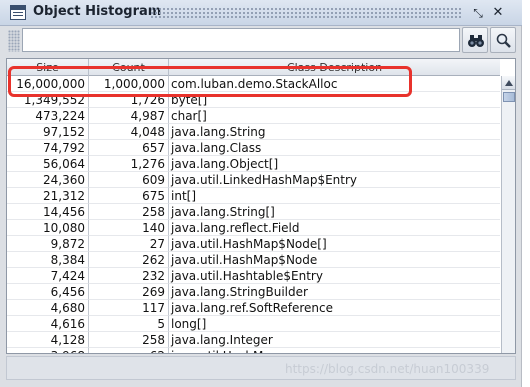 The width and height of the screenshot is (530, 387). I want to click on title-bar: Object Histogram ⤡ ✕, so click(261, 13).